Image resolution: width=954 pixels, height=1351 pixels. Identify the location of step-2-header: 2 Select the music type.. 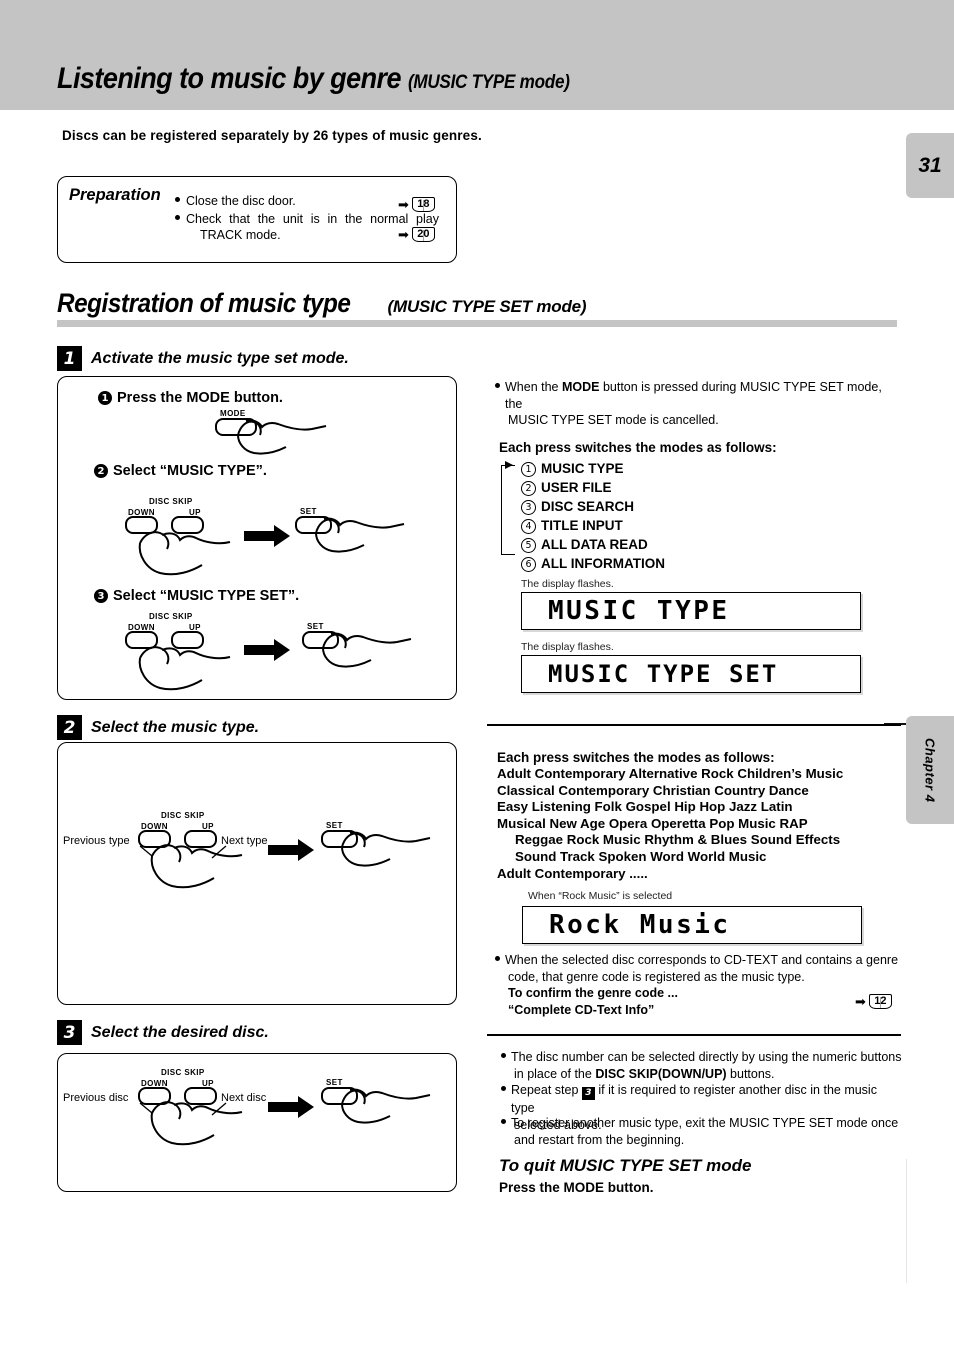
(158, 727).